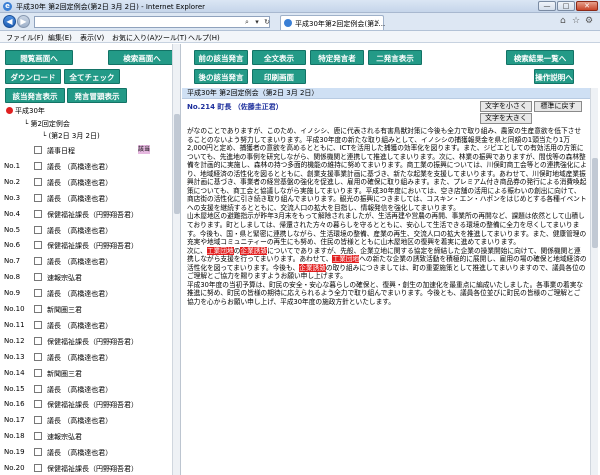 Image resolution: width=600 pixels, height=475 pixels. Describe the element at coordinates (90, 277) in the screenshot. I see `speech-list-item: No.8 速報宗弘君` at that location.